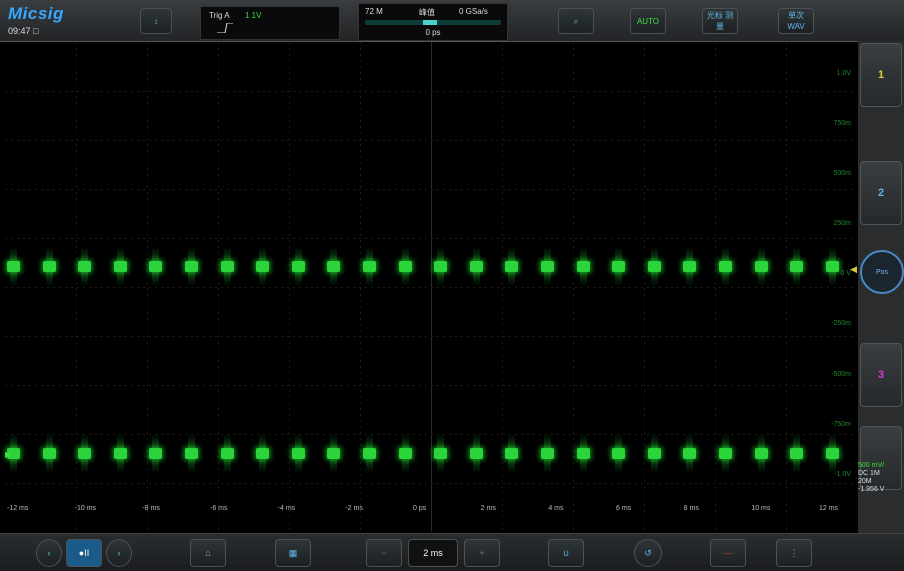  I want to click on channel-info: 500 mV/ DC 1M 20M -1.956 V, so click(881, 477).